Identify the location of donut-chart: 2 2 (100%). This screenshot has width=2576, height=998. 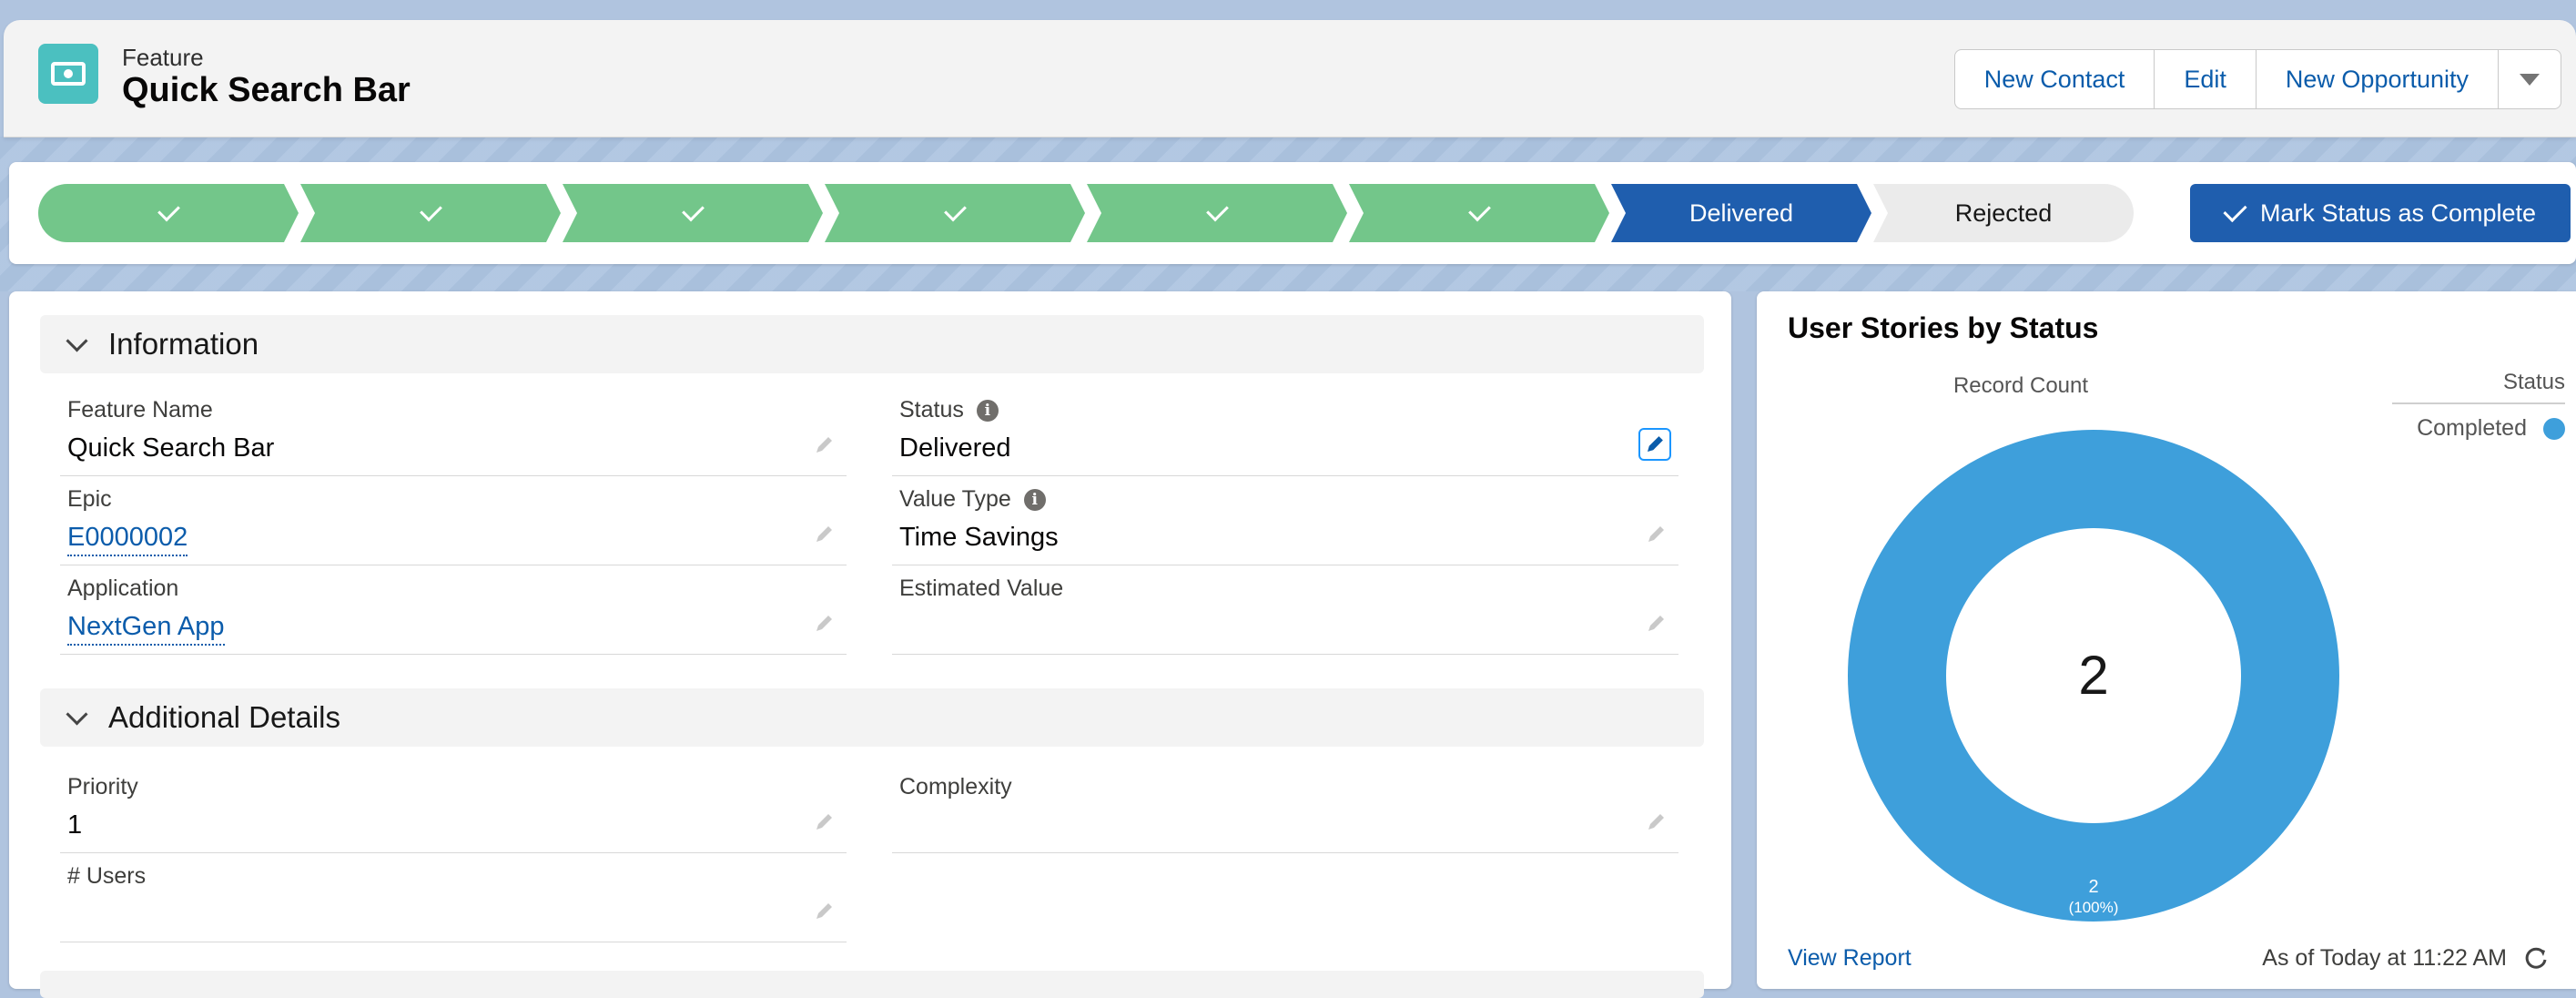
(2093, 676).